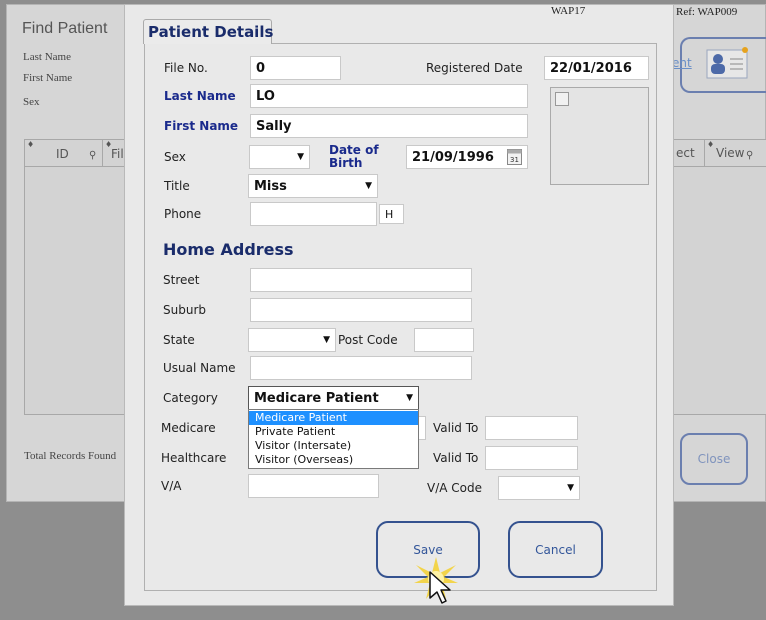 This screenshot has width=766, height=620. What do you see at coordinates (456, 428) in the screenshot?
I see `medicare-valid-to-label: Valid To` at bounding box center [456, 428].